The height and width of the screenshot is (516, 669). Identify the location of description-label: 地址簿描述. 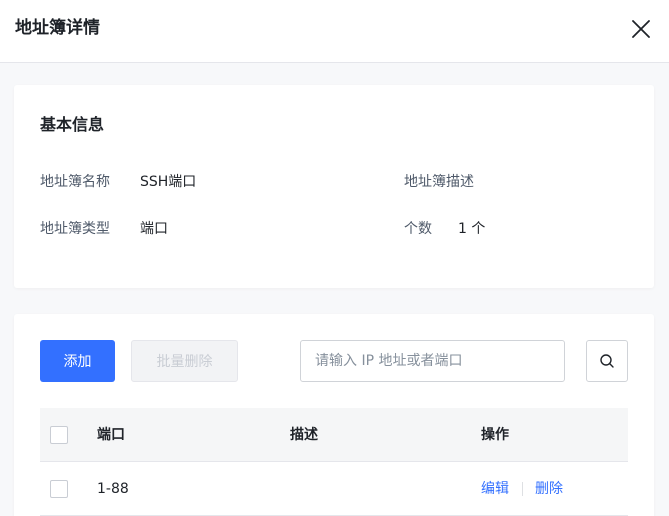
(439, 182).